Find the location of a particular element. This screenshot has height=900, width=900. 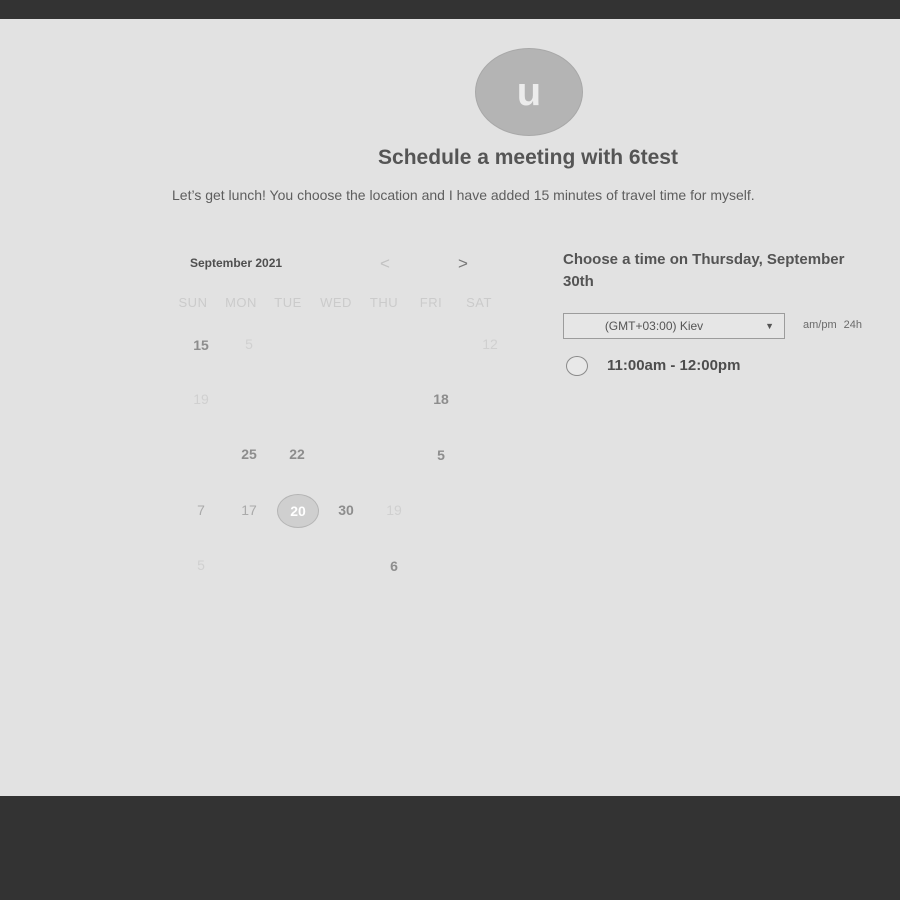

format-24h-option: 24h is located at coordinates (853, 325).